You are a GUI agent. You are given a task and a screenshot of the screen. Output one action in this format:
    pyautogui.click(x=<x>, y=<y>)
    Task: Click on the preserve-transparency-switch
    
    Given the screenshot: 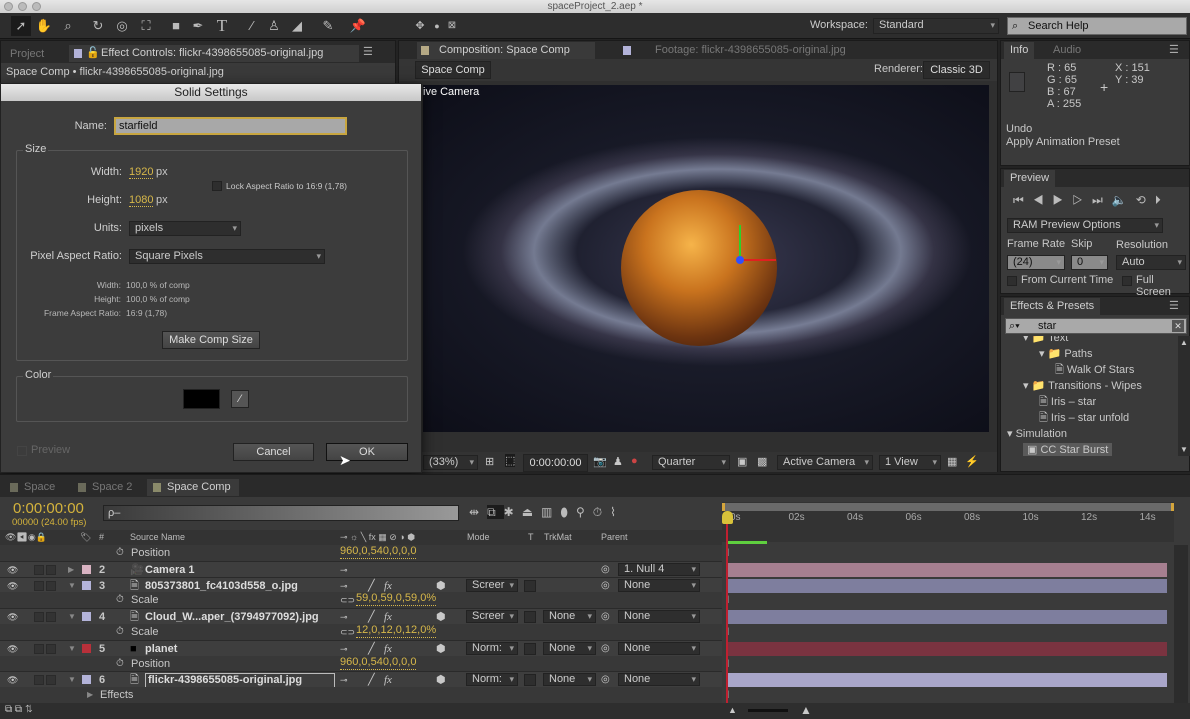 What is the action you would take?
    pyautogui.click(x=530, y=680)
    